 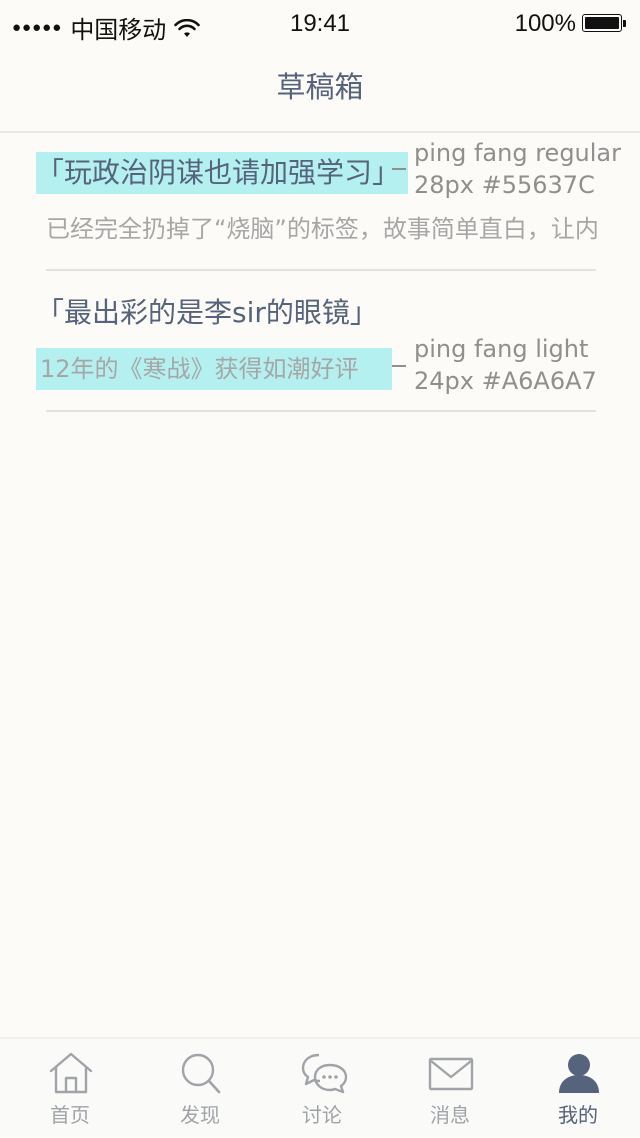 I want to click on search-icon, so click(x=201, y=1073).